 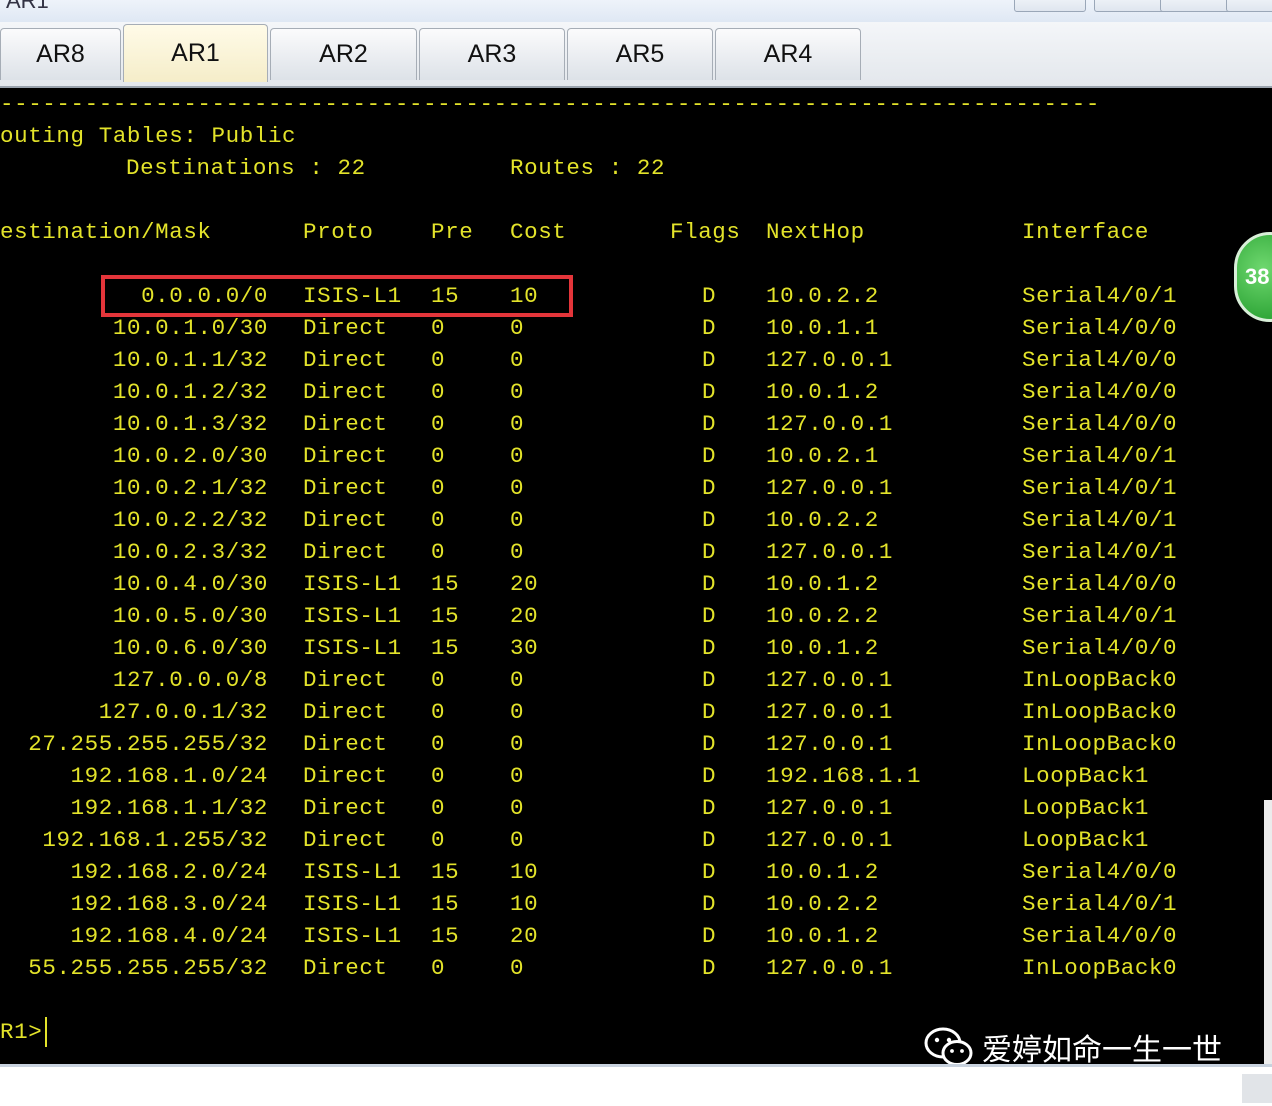 I want to click on header-pre: Pre, so click(x=452, y=232).